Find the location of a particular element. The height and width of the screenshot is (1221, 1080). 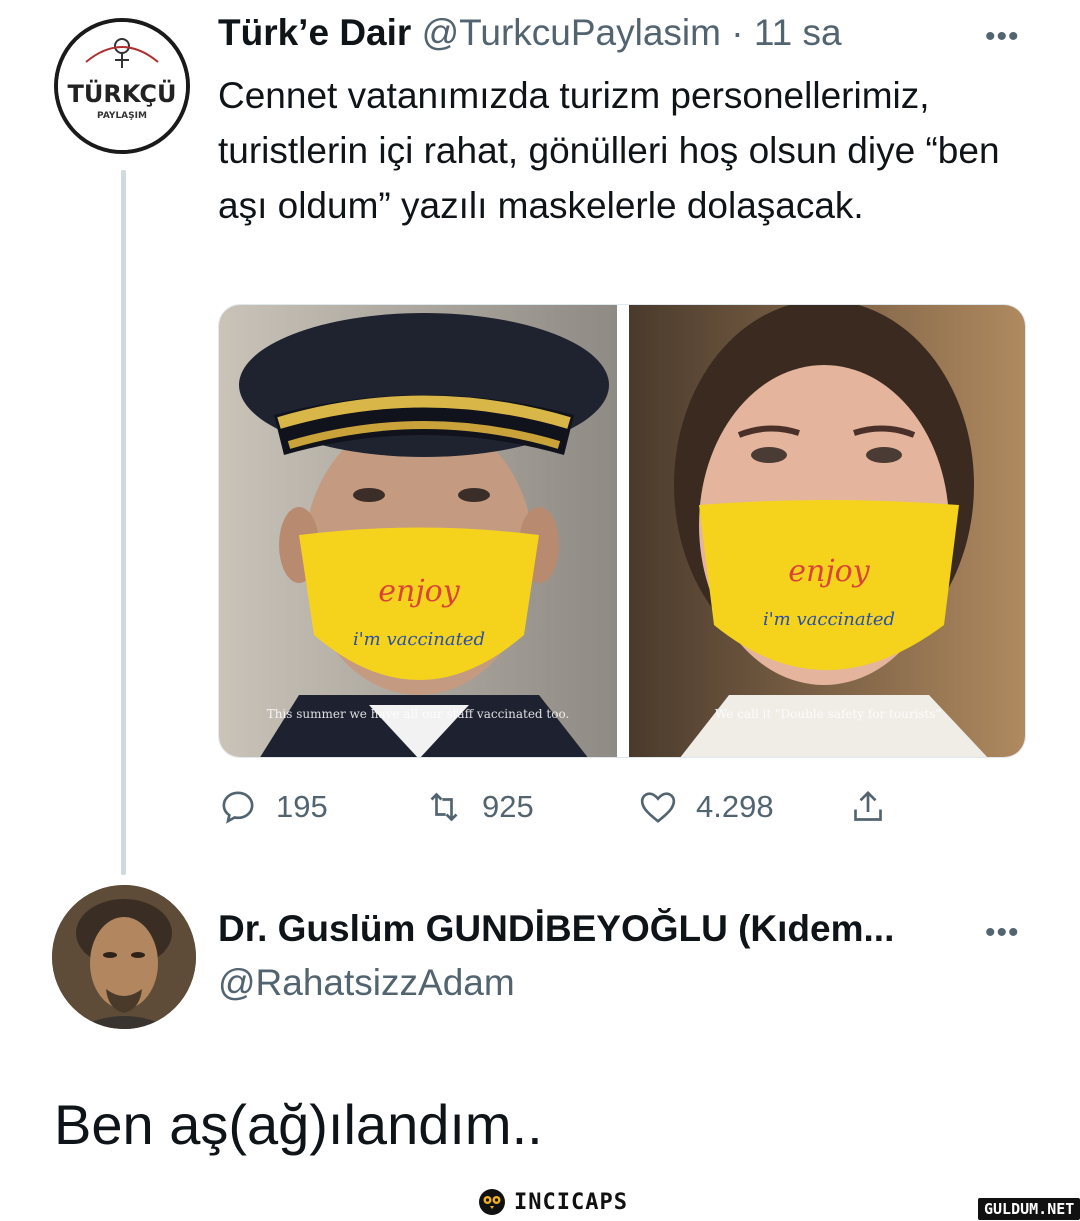

tweet-header: Türk’e Dair @TurkcuPaylasim · 11 sa is located at coordinates (530, 33).